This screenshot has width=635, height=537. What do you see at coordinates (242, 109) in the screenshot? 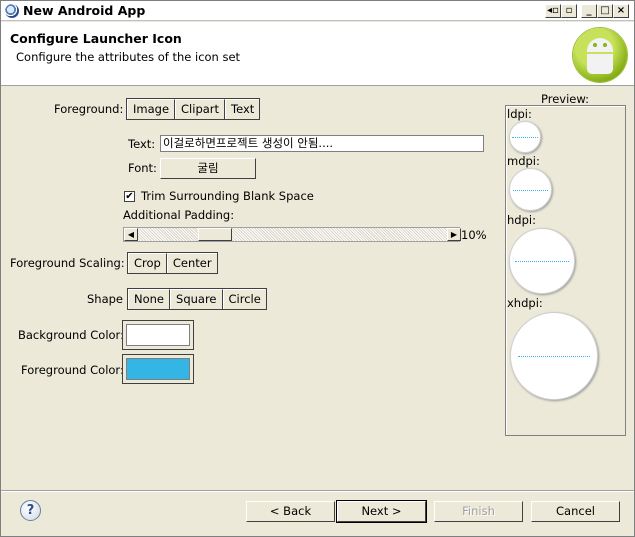
I see `foreground-text-button: Text` at bounding box center [242, 109].